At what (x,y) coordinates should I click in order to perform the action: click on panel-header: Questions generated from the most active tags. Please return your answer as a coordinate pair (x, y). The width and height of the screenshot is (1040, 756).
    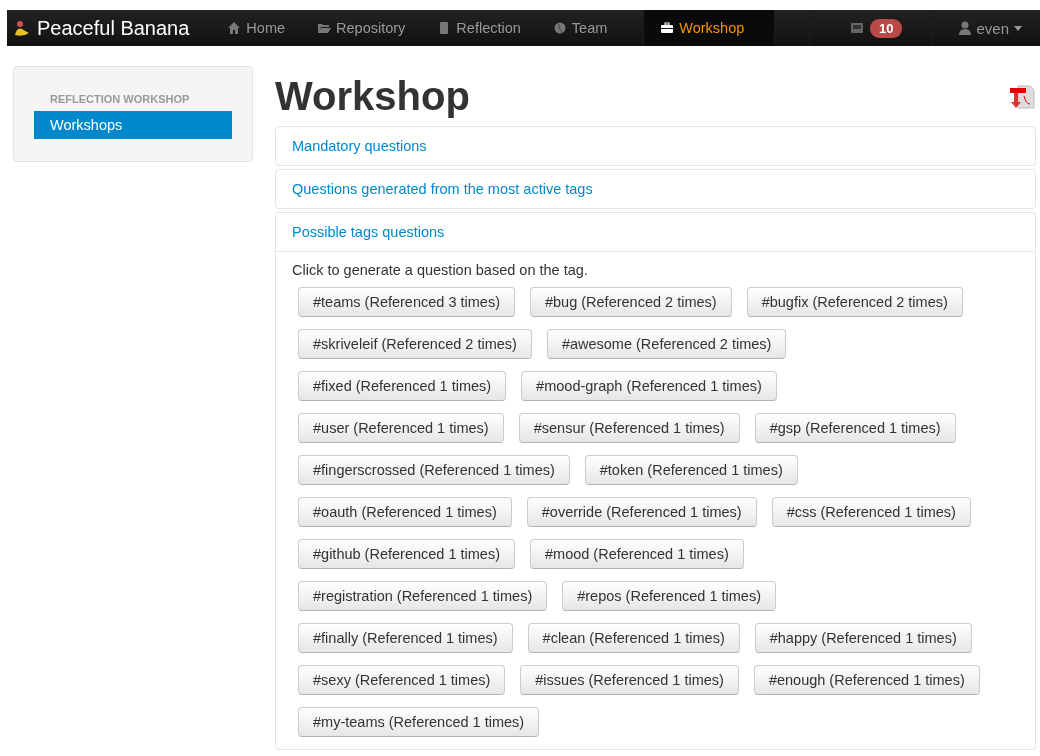
    Looking at the image, I should click on (655, 189).